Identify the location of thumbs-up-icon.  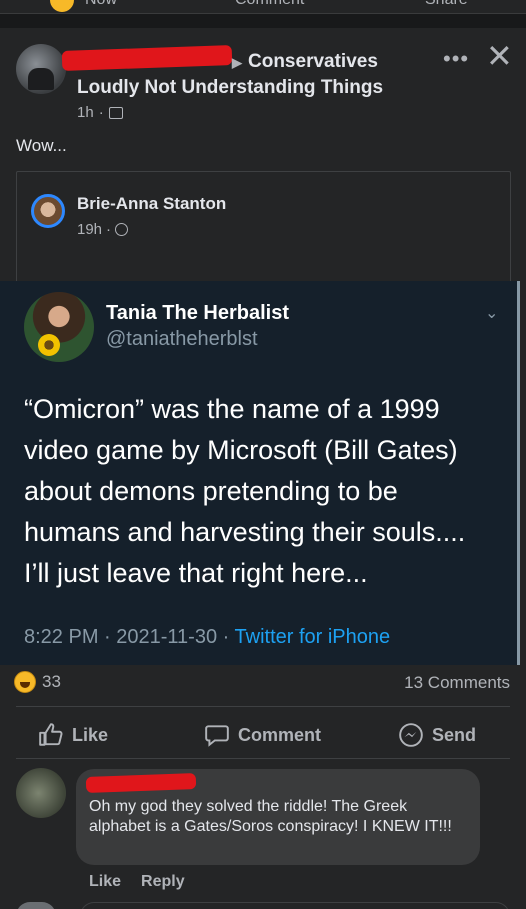
(51, 734).